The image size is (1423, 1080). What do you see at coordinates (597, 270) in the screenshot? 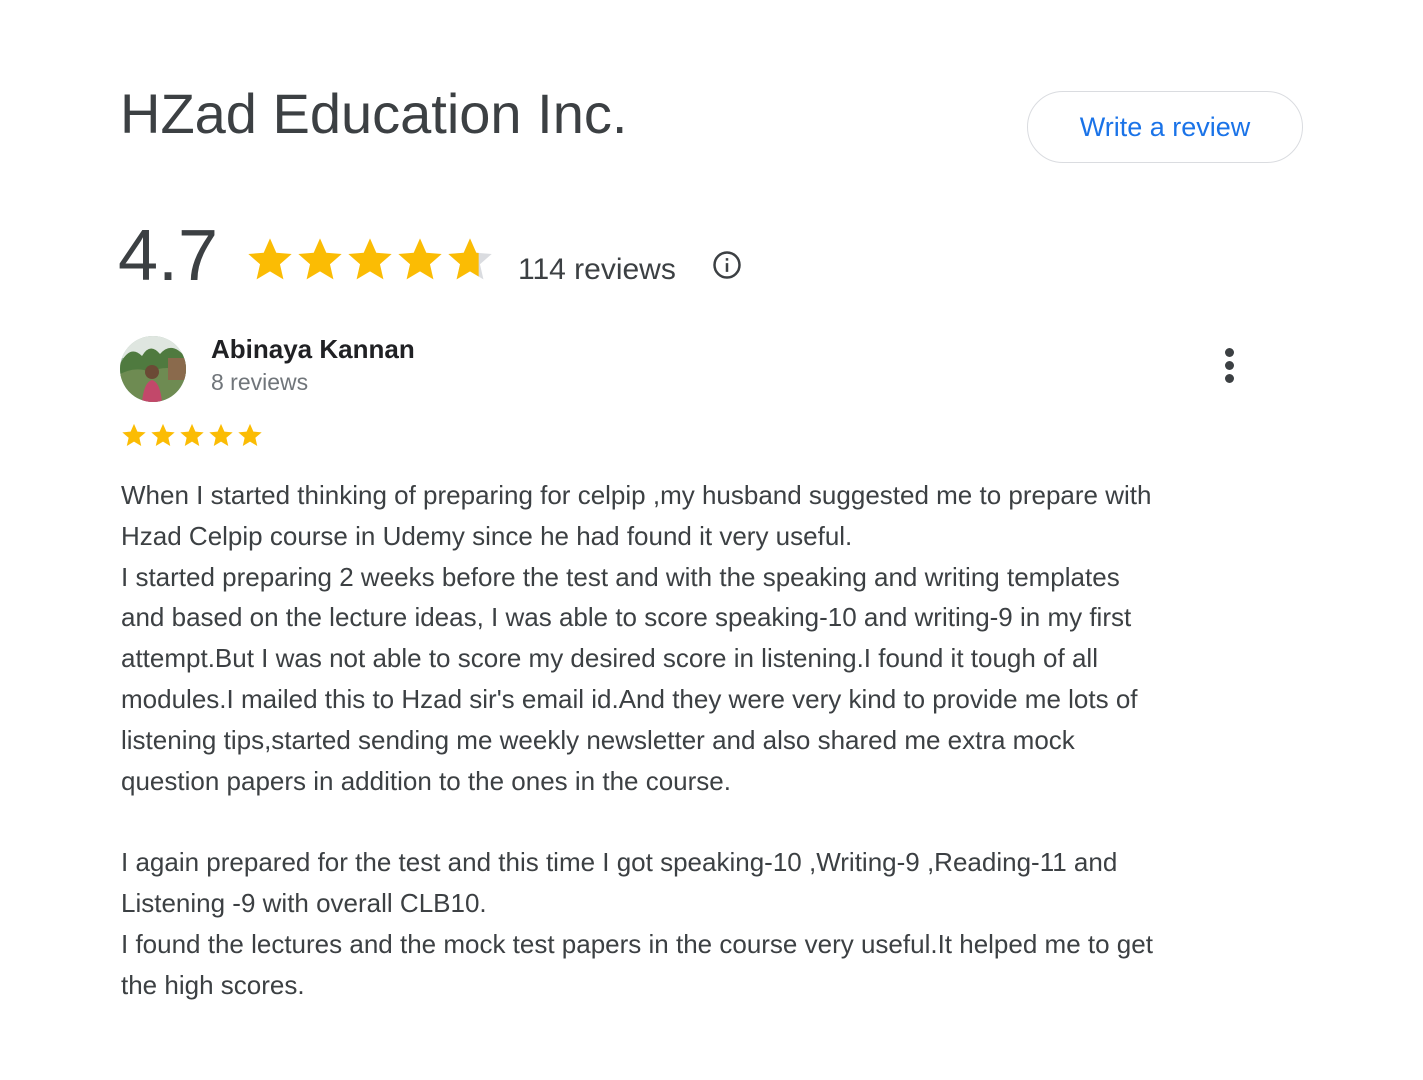
I see `total-reviews-link: 114 reviews` at bounding box center [597, 270].